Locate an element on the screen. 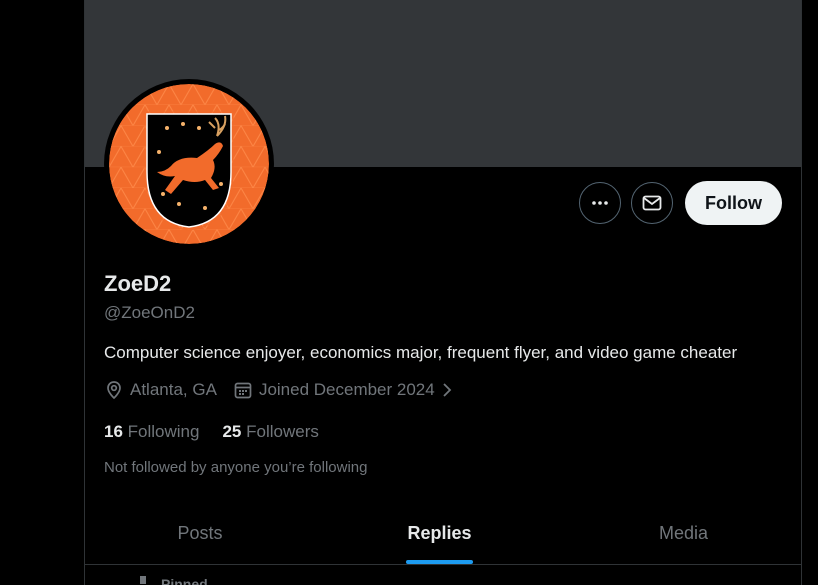 Image resolution: width=818 pixels, height=585 pixels. chevron-right-icon is located at coordinates (447, 390).